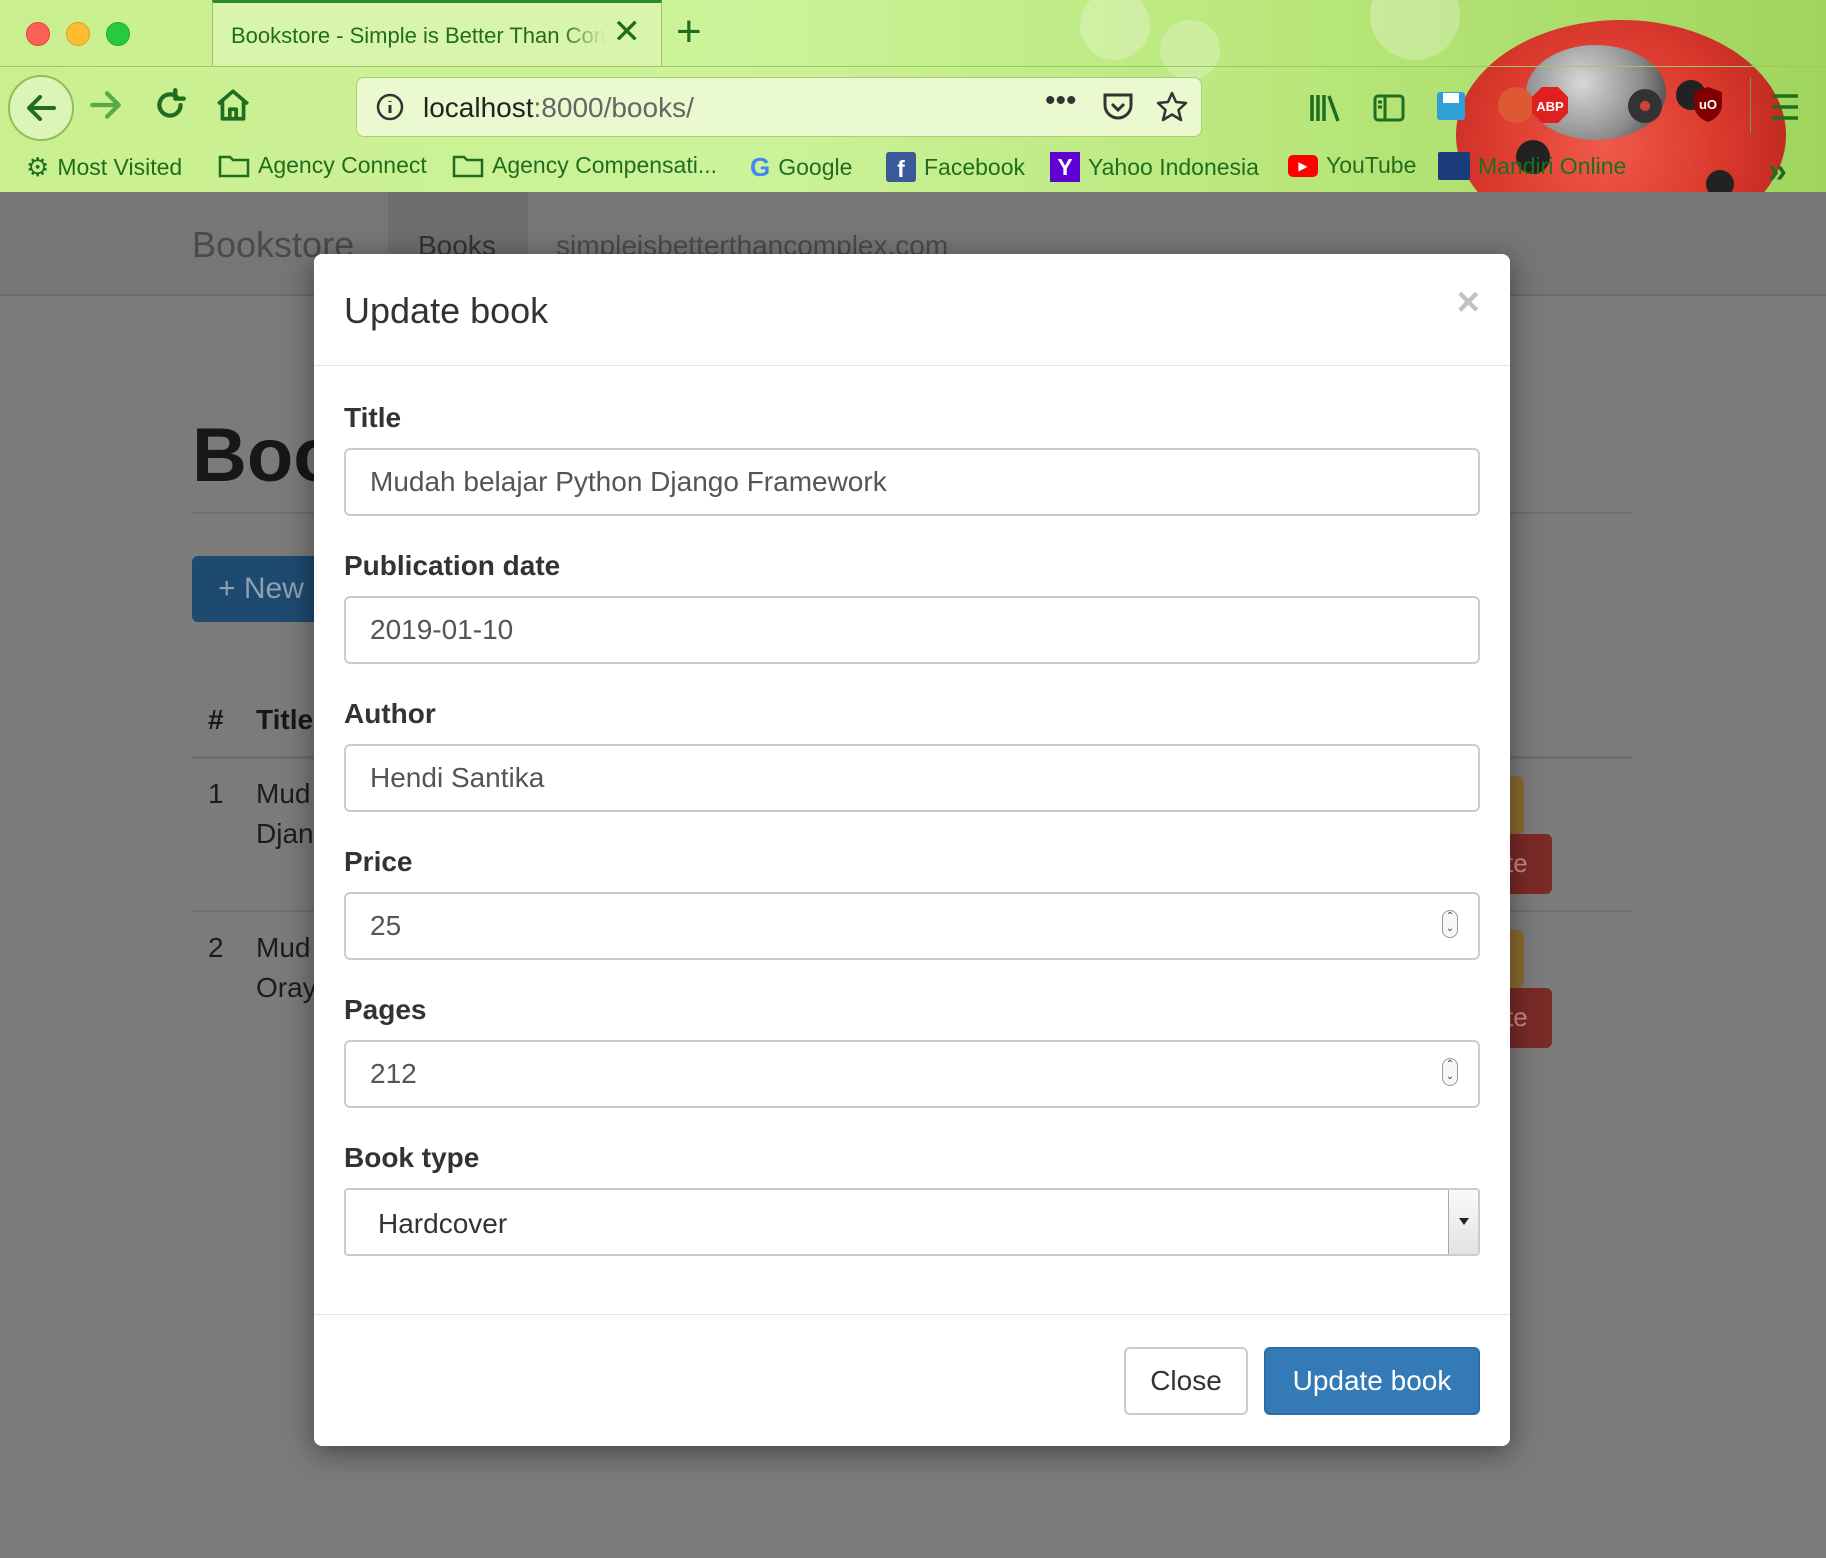  Describe the element at coordinates (912, 778) in the screenshot. I see `author-field` at that location.